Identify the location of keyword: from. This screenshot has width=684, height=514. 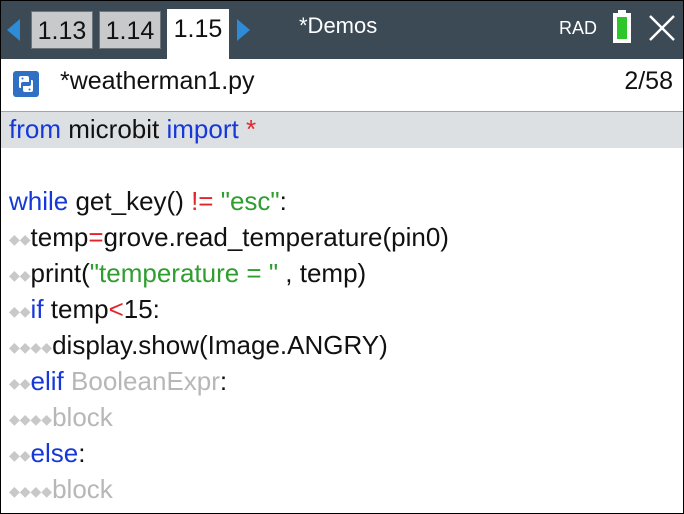
(35, 129).